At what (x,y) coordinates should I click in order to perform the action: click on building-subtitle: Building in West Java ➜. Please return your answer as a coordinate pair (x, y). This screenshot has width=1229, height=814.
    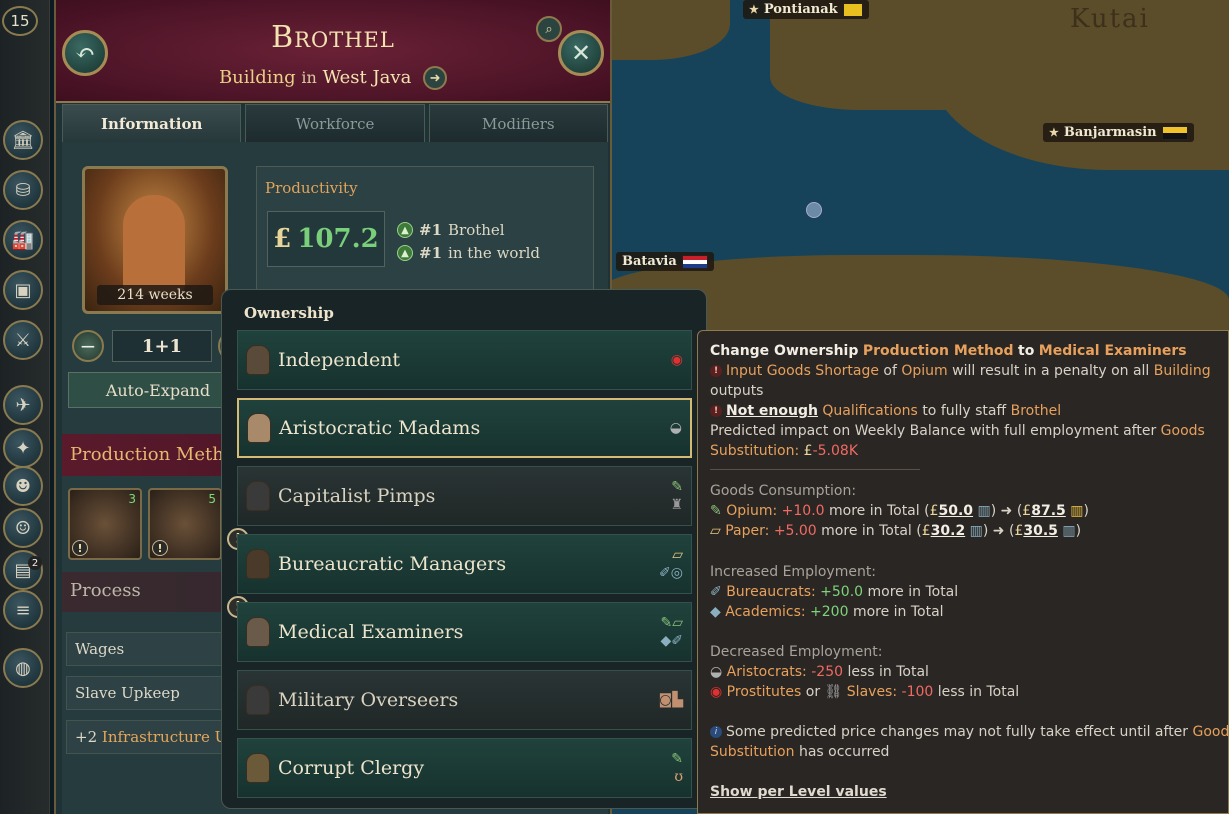
    Looking at the image, I should click on (333, 78).